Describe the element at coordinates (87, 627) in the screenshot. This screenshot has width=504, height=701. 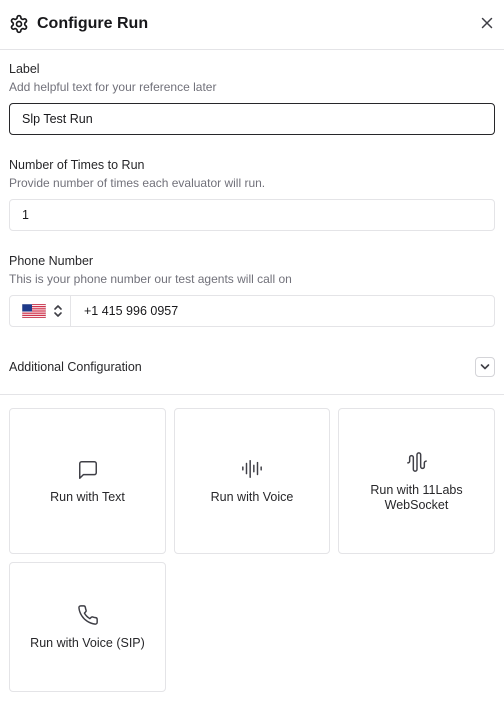
I see `run-with-voice-sip-button: Run with Voice (SIP)` at that location.